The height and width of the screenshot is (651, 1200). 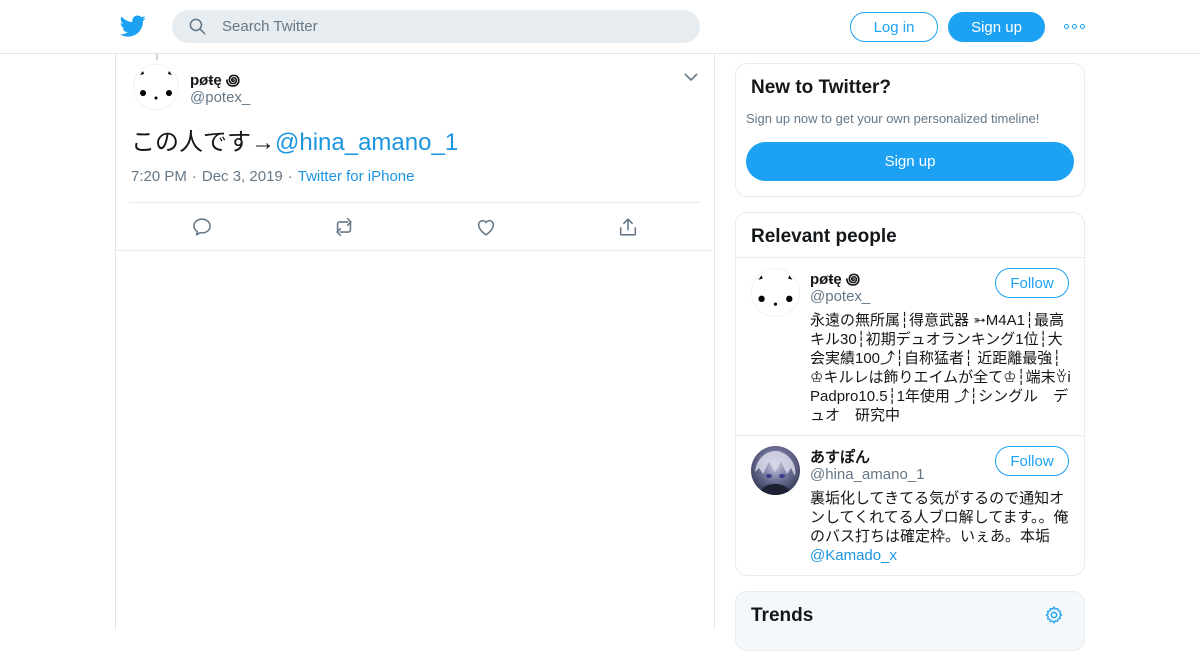 I want to click on search-box, so click(x=436, y=26).